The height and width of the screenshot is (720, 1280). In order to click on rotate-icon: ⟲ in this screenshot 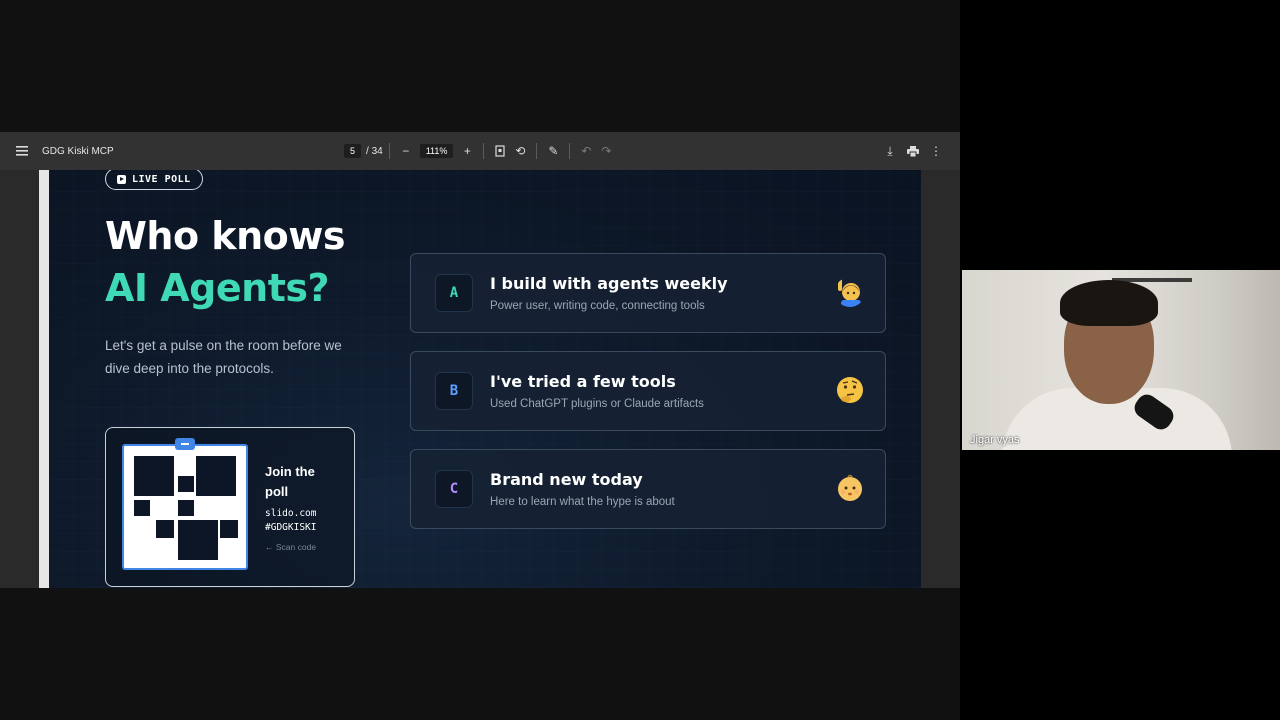, I will do `click(520, 151)`.